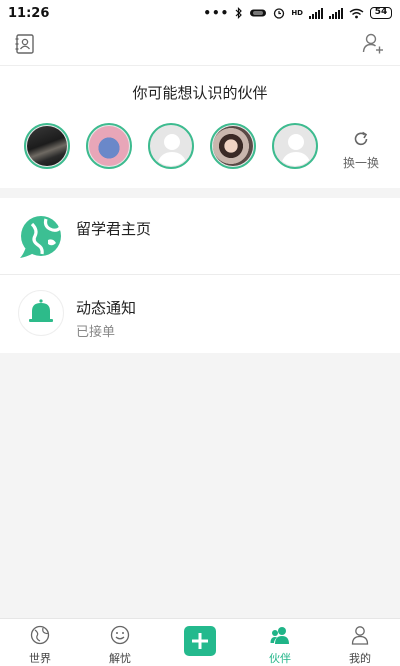 The image size is (400, 666). I want to click on status-icons: ••• HD 54, so click(297, 13).